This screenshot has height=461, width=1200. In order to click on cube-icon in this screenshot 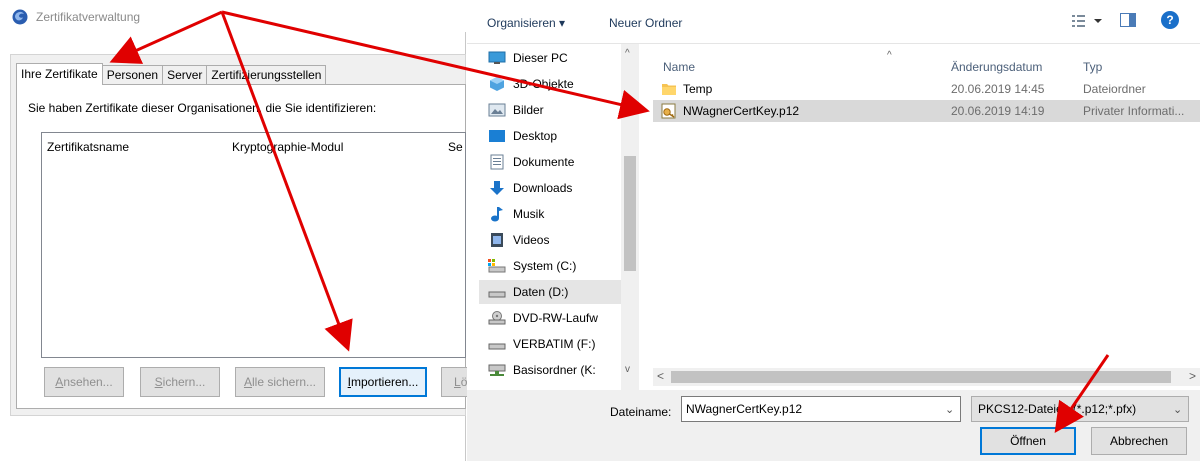, I will do `click(497, 84)`.